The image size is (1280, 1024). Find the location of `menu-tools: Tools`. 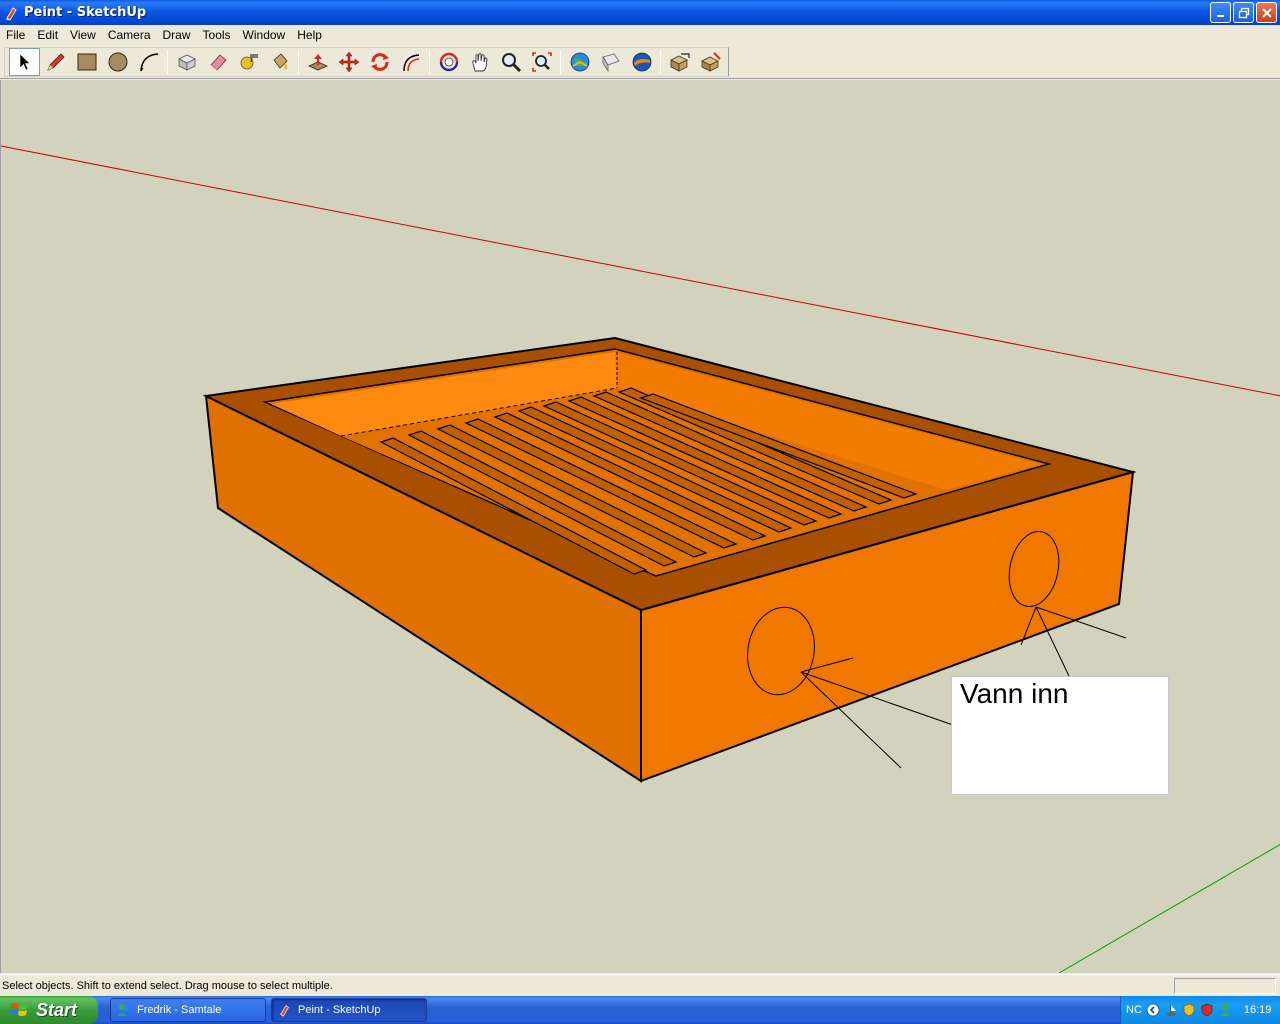

menu-tools: Tools is located at coordinates (217, 35).